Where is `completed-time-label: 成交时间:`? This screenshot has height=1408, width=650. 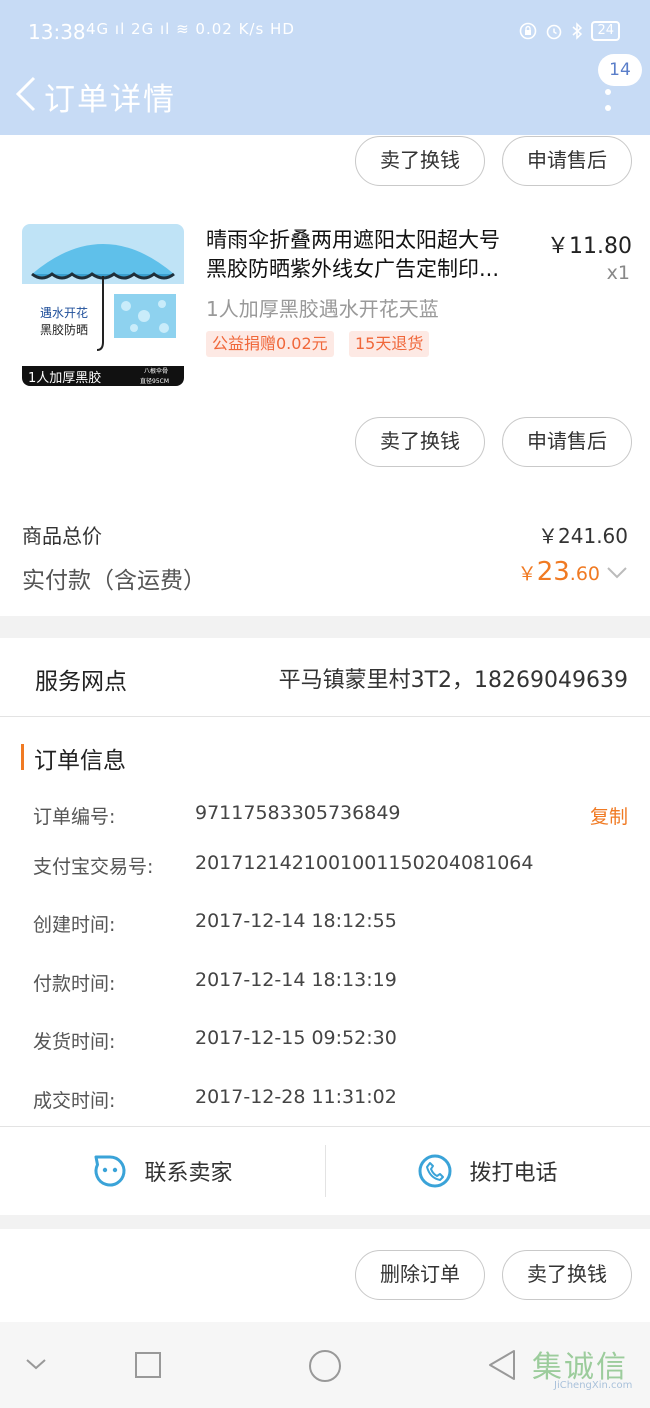
completed-time-label: 成交时间: is located at coordinates (74, 1101).